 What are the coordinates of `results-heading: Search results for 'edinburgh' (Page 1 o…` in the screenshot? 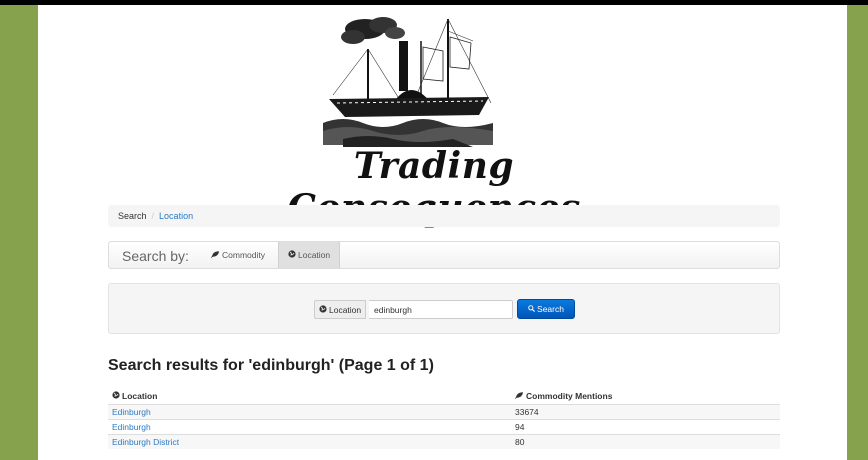 It's located at (271, 365).